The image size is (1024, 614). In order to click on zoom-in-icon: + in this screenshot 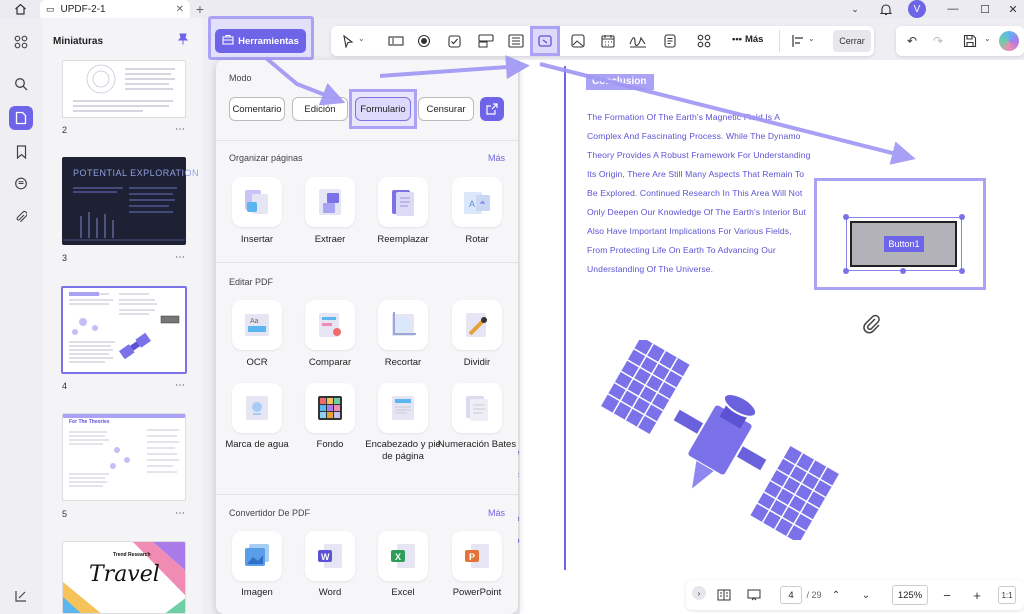, I will do `click(977, 595)`.